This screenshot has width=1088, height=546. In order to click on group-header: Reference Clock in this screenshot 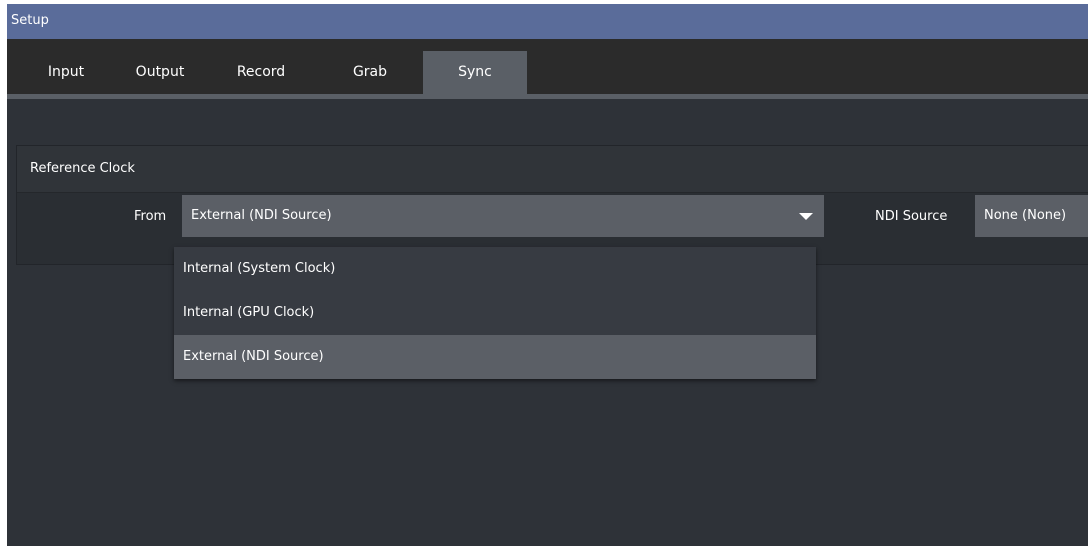, I will do `click(552, 169)`.